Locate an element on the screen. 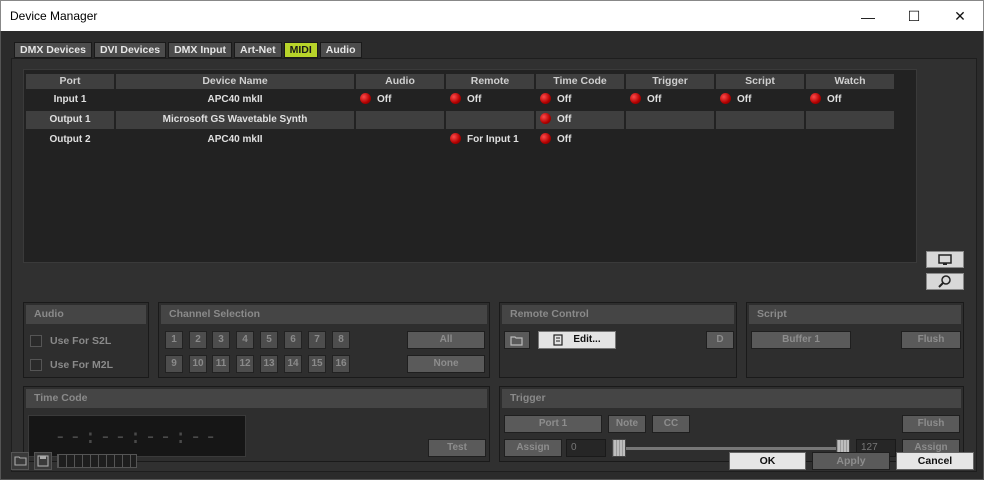 Image resolution: width=984 pixels, height=480 pixels. trigger-toggle: Off is located at coordinates (645, 100).